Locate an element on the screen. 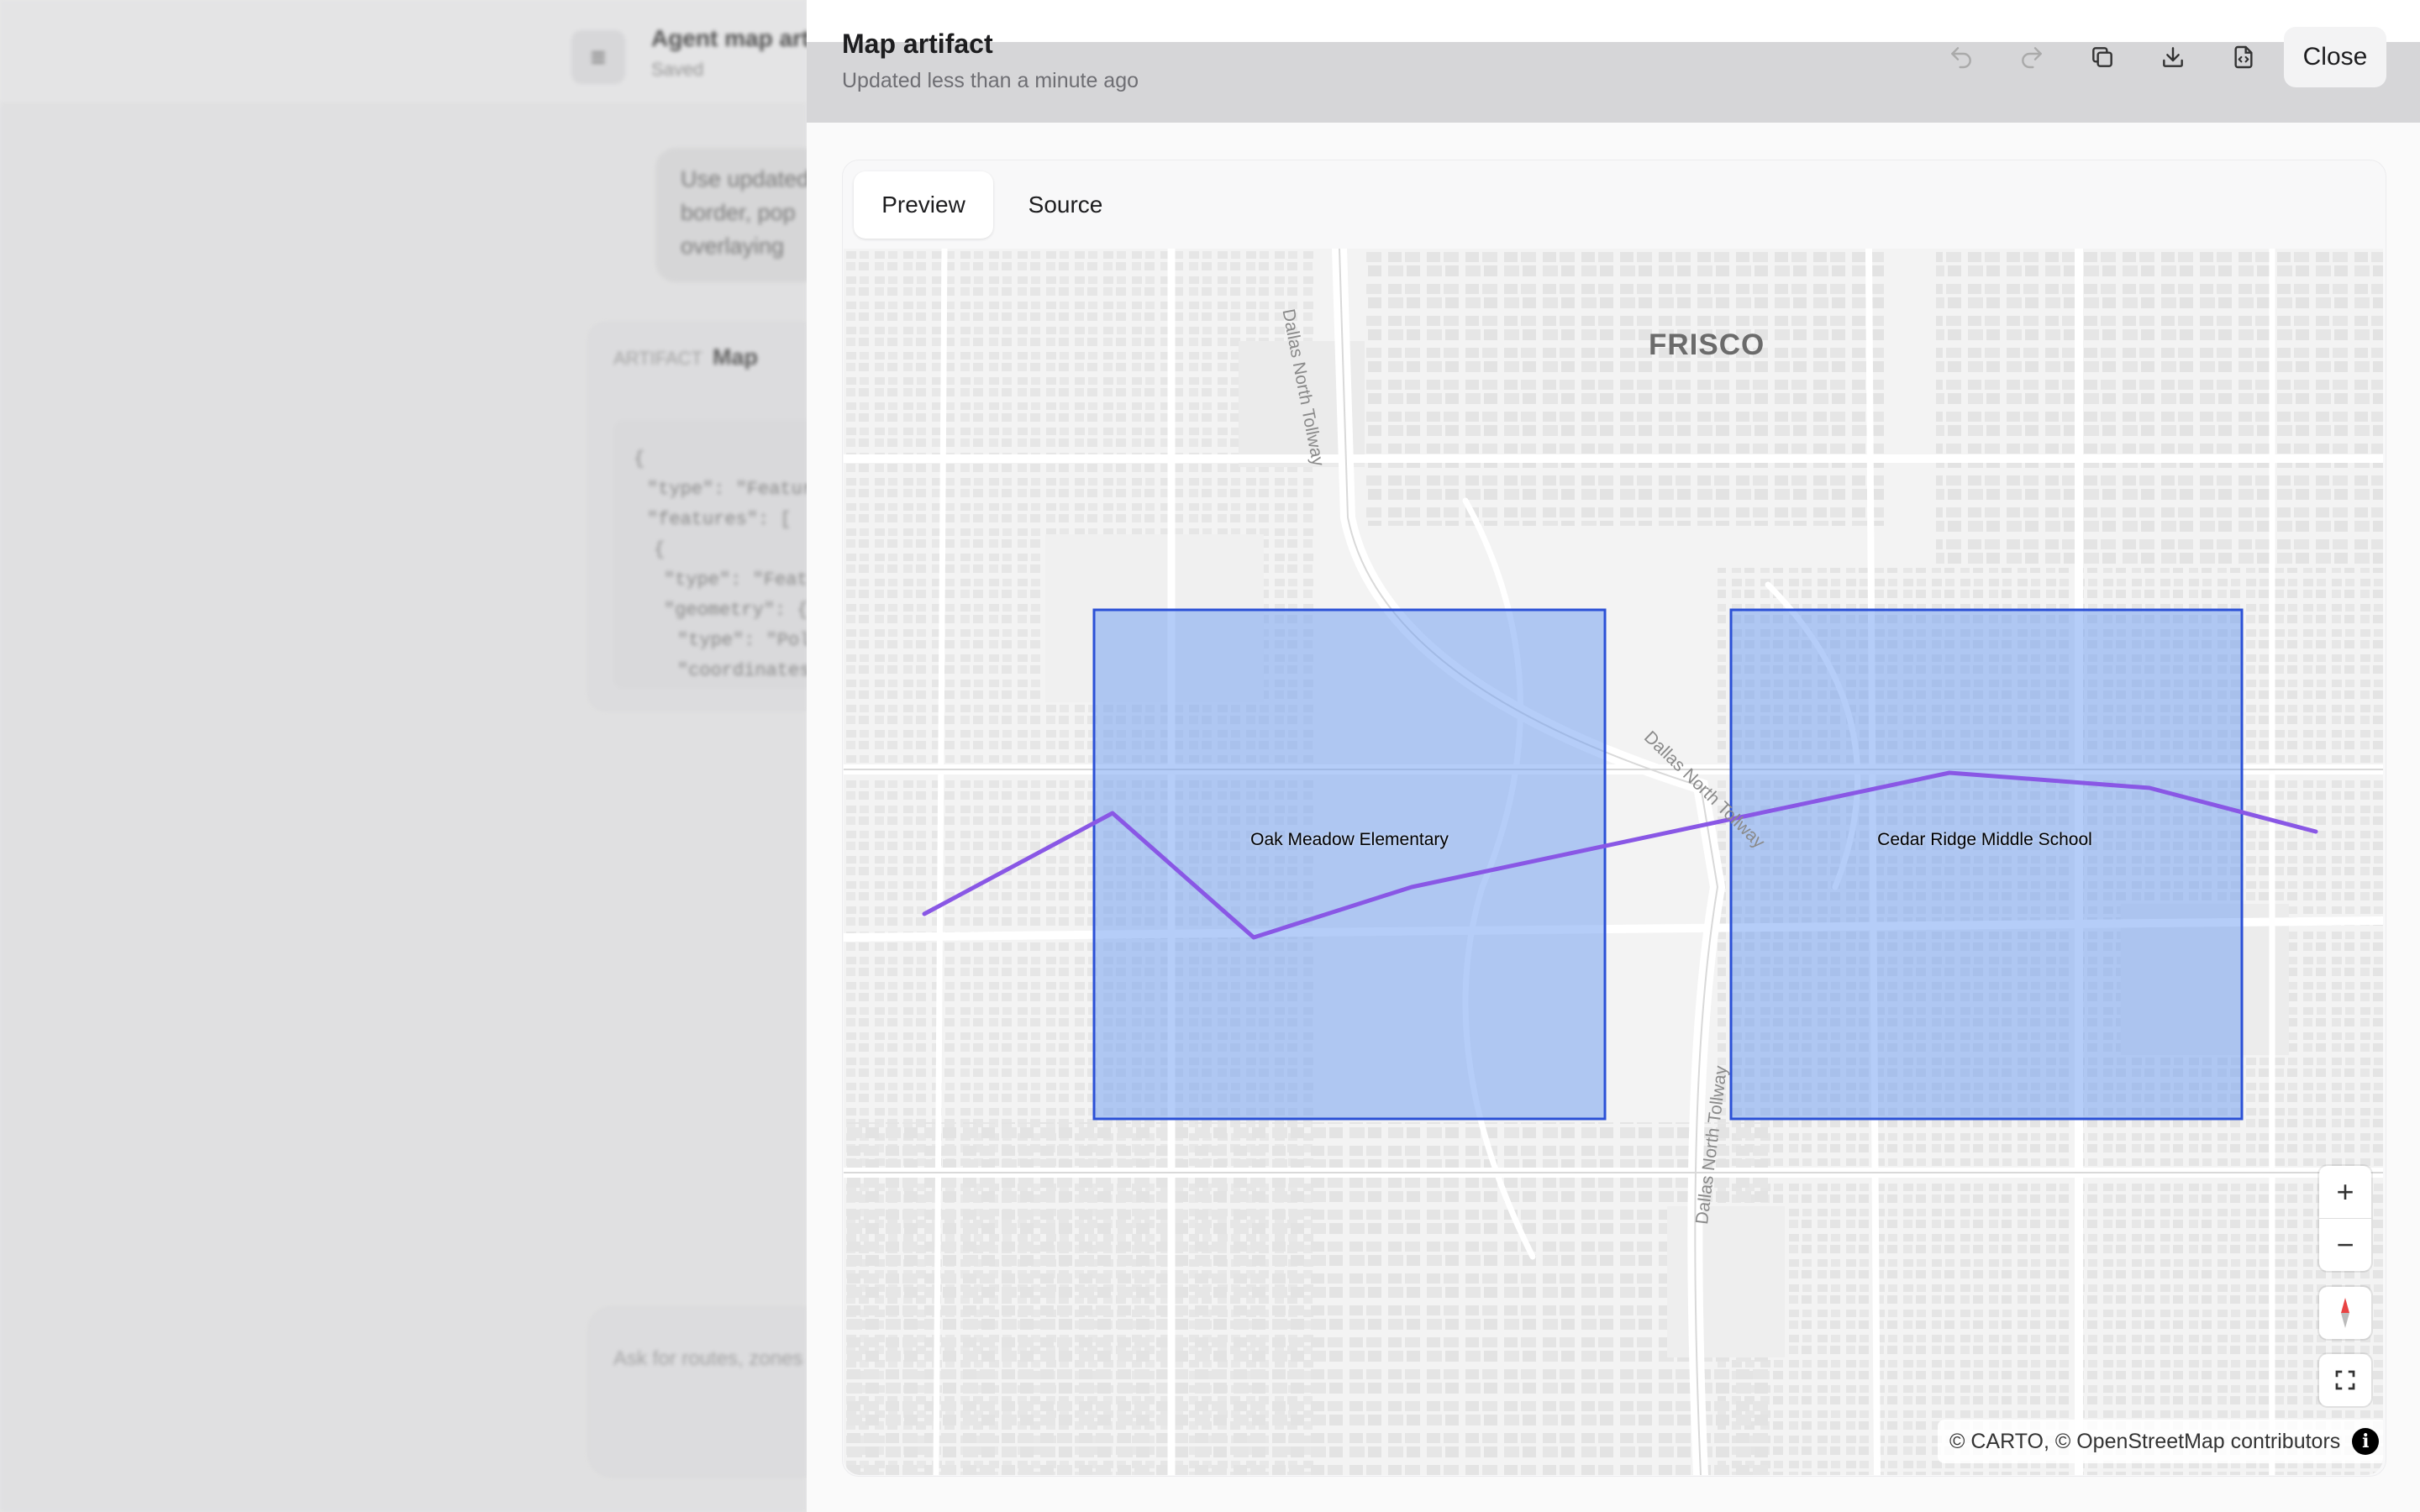 This screenshot has height=1512, width=2420. fullscreen-icon is located at coordinates (2345, 1380).